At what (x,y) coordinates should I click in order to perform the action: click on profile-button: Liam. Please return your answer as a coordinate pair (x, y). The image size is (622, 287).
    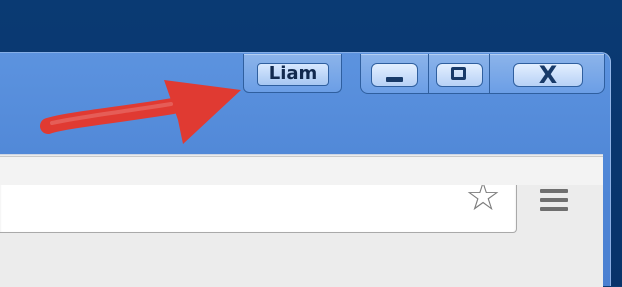
    Looking at the image, I should click on (292, 73).